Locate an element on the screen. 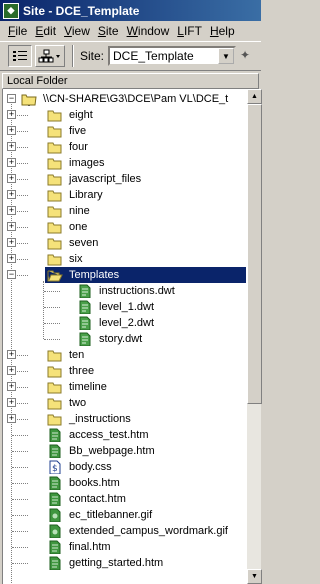 This screenshot has height=584, width=320. tree-item-label: timeline is located at coordinates (88, 387).